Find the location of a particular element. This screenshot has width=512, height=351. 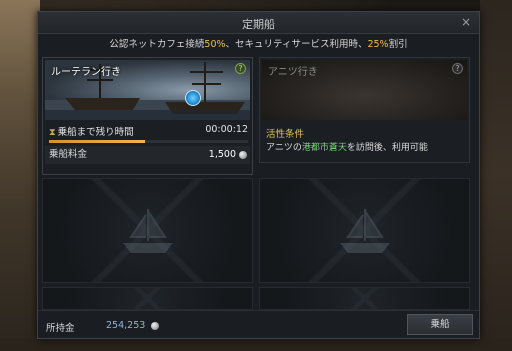

route-card-anikka: アニツ行き ? 活性条件 アニツの港都市蒼天を訪問後、利用可能 is located at coordinates (364, 110).